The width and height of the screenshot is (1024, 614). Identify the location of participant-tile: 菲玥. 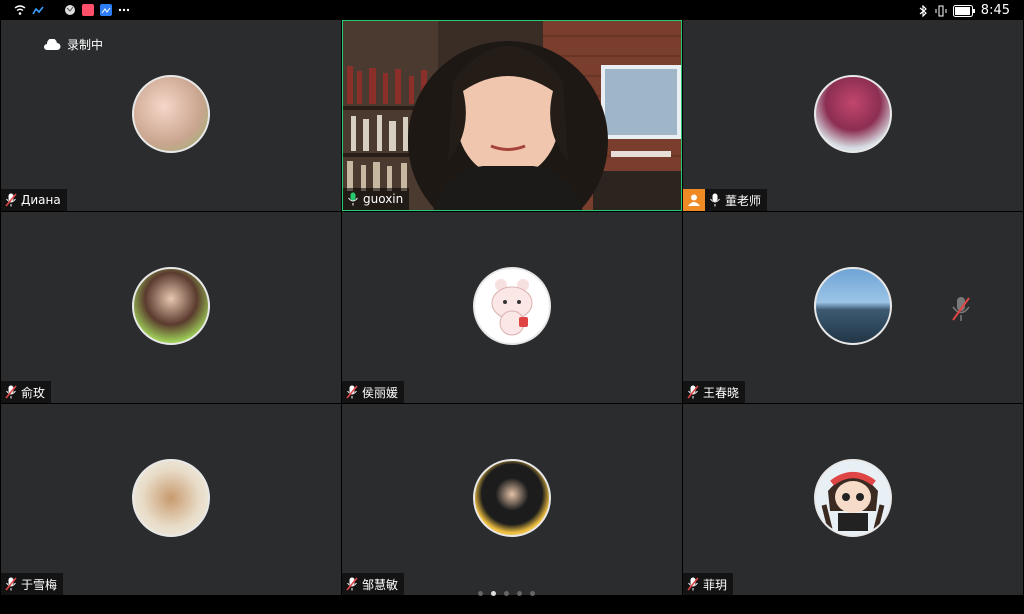
(853, 499).